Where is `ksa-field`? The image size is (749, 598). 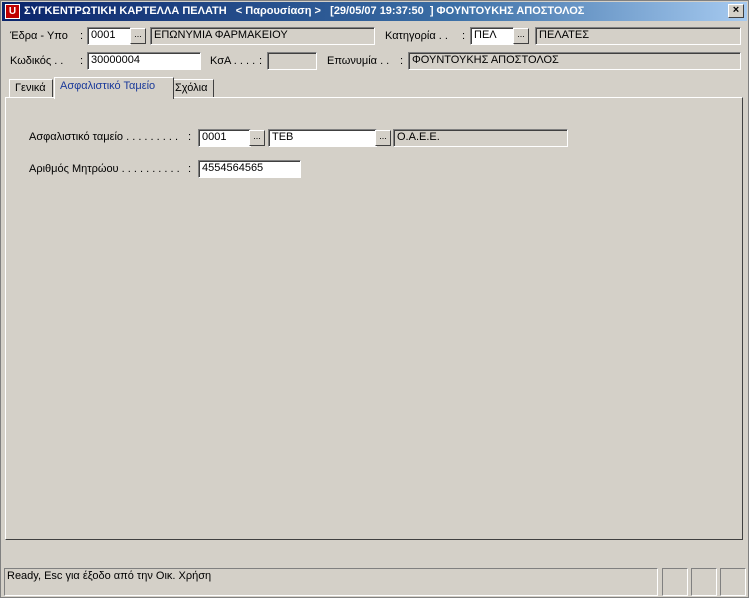
ksa-field is located at coordinates (292, 61).